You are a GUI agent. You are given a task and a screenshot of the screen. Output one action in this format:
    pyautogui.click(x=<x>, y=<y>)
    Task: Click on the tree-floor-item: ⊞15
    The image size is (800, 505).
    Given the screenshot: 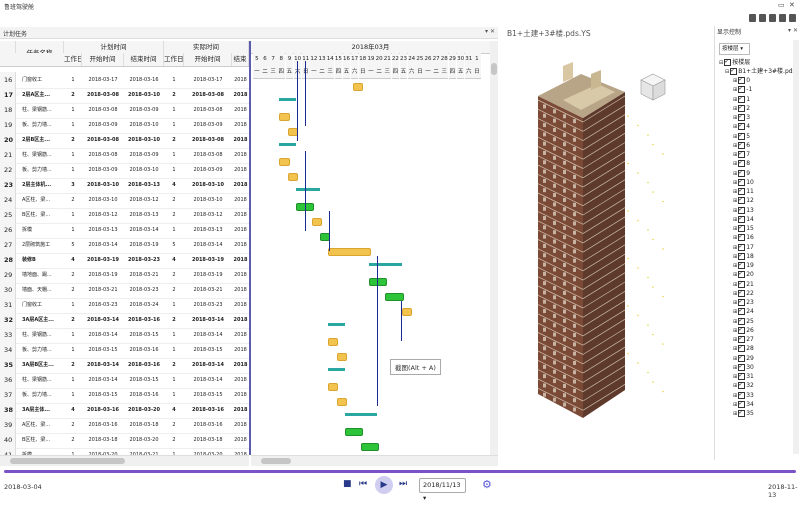 What is the action you would take?
    pyautogui.click(x=743, y=228)
    